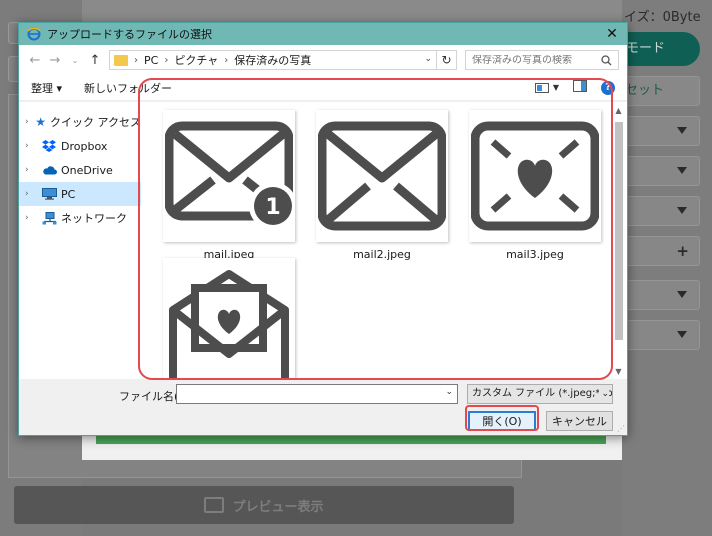 The image size is (712, 536). What do you see at coordinates (317, 394) in the screenshot?
I see `filename-input: ⌄` at bounding box center [317, 394].